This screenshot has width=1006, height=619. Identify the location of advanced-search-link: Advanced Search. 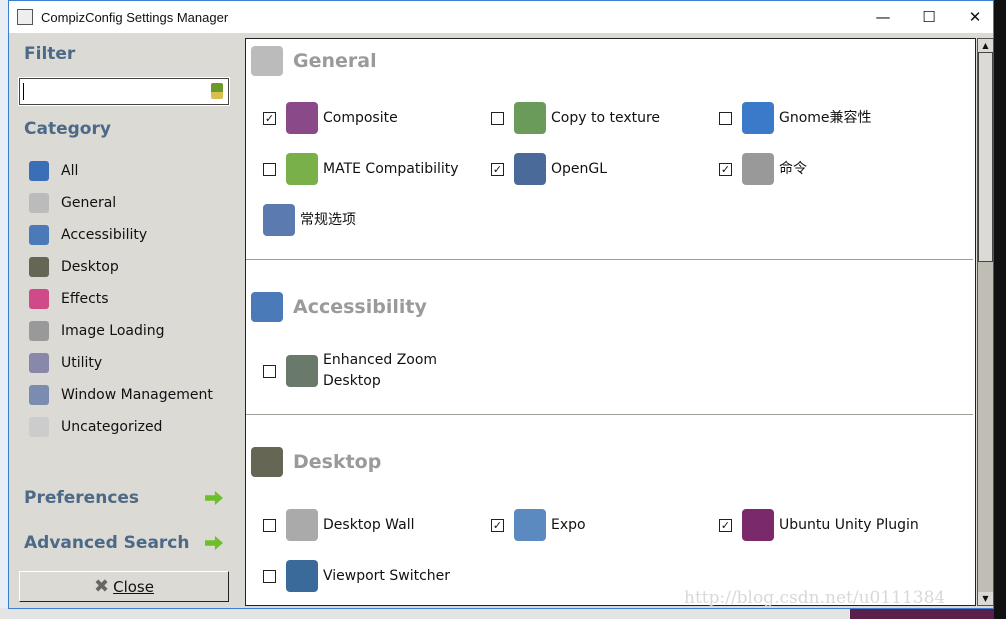
(106, 543).